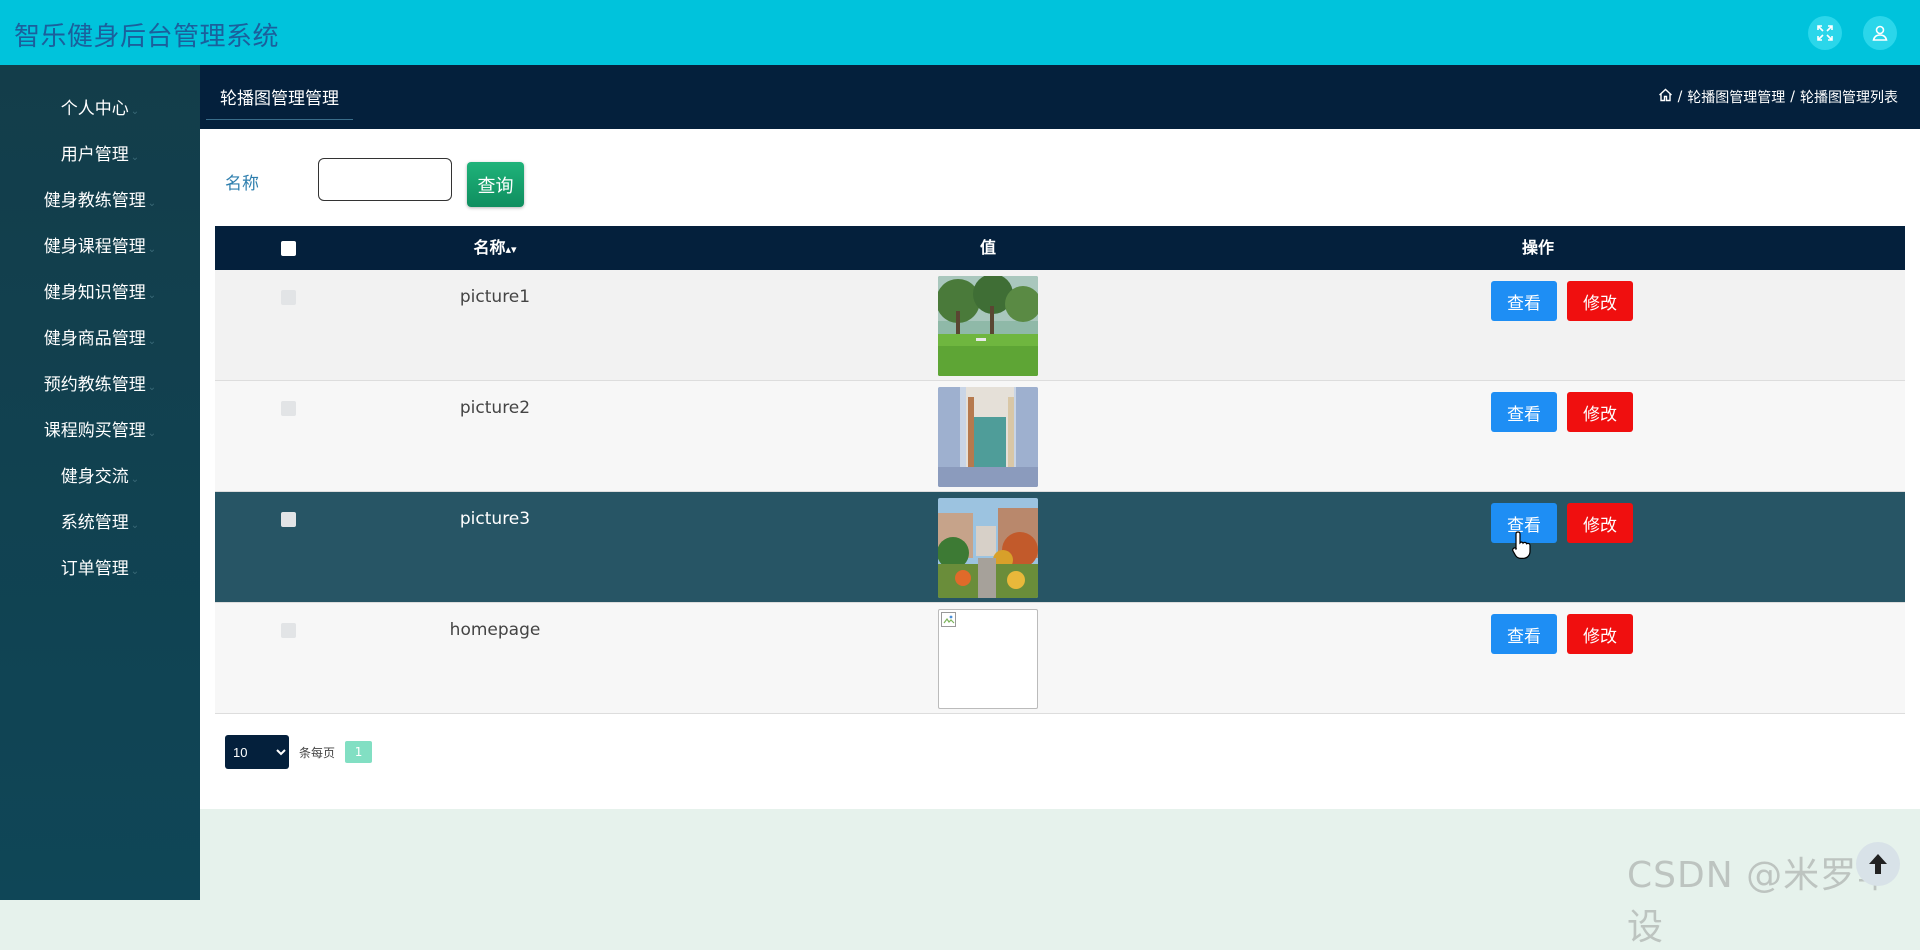 Image resolution: width=1920 pixels, height=950 pixels. Describe the element at coordinates (988, 326) in the screenshot. I see `campus-lawn-photo` at that location.